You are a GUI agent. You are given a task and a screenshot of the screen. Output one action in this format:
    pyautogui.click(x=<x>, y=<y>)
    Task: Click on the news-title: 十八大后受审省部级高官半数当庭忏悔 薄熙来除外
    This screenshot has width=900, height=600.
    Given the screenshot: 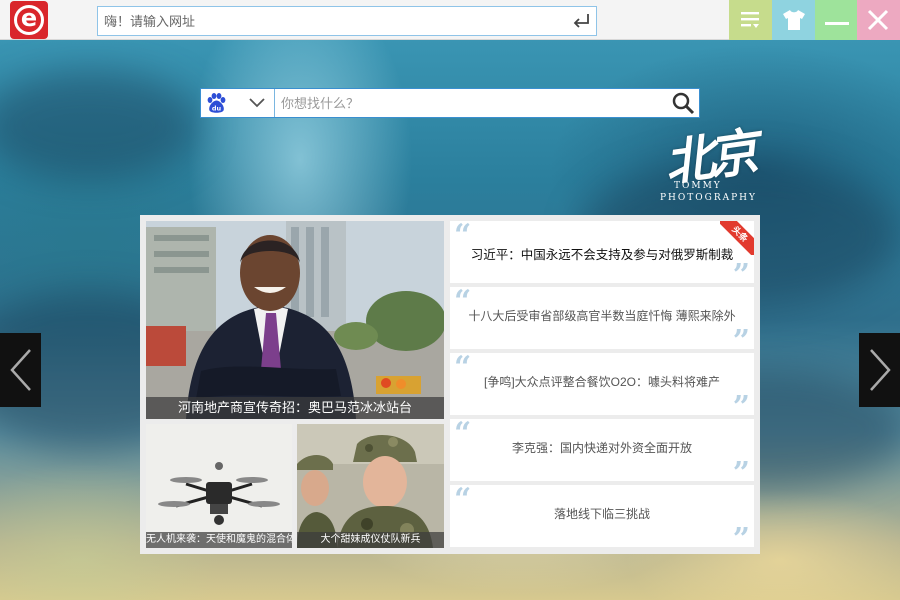 What is the action you would take?
    pyautogui.click(x=602, y=316)
    